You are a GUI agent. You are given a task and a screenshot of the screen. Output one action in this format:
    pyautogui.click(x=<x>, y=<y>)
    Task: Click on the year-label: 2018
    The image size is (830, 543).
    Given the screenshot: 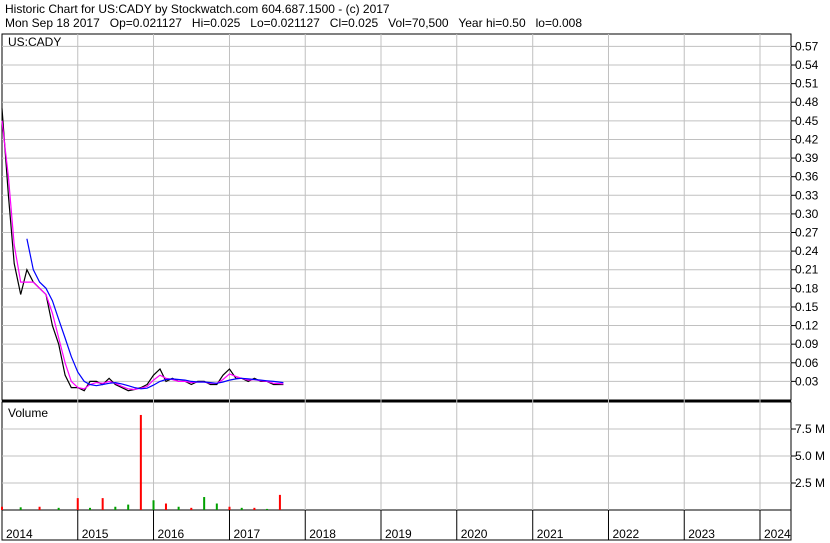 What is the action you would take?
    pyautogui.click(x=322, y=534)
    